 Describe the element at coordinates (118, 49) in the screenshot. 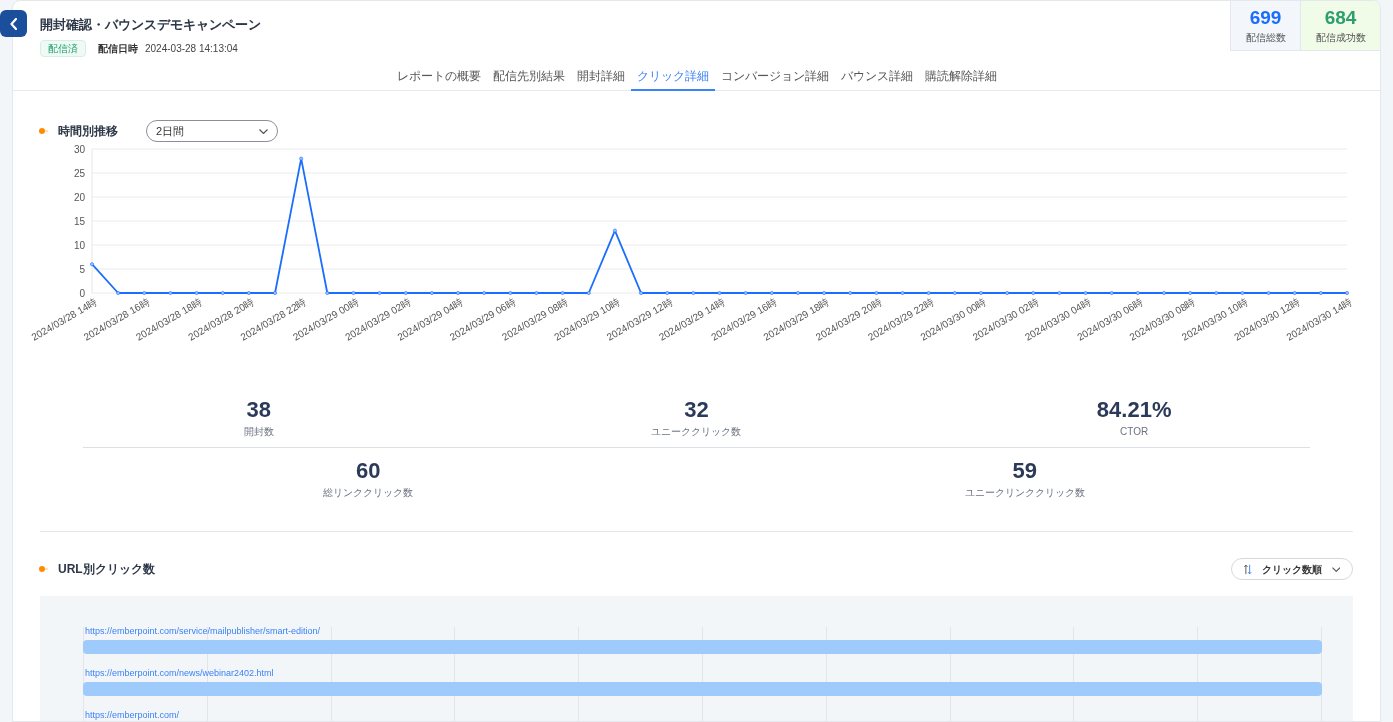

I see `sent-at-label: 配信日時` at that location.